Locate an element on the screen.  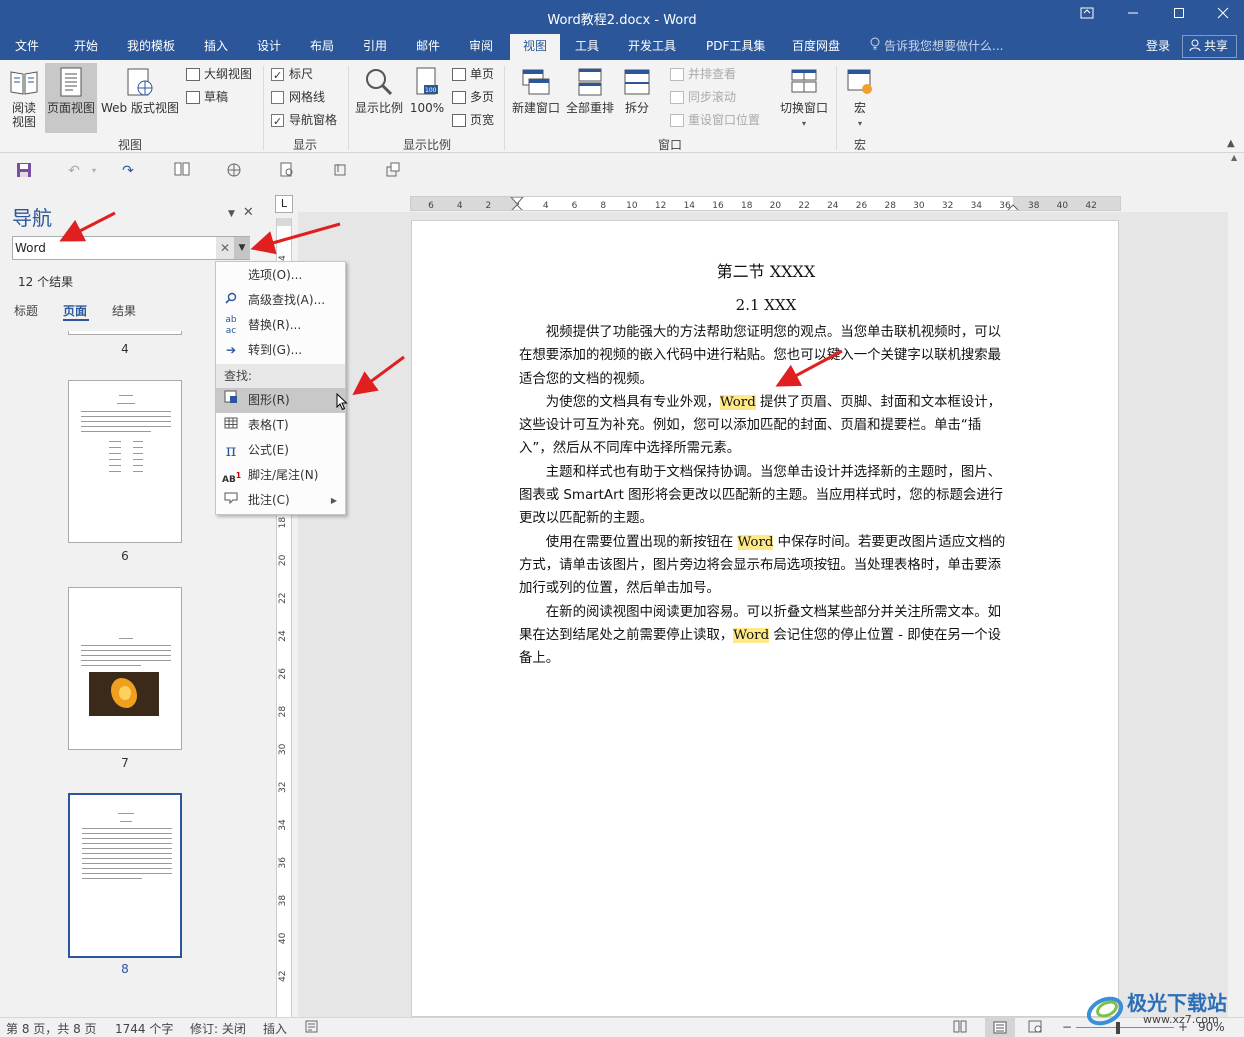
undo-icon: ↶ is located at coordinates (74, 171).